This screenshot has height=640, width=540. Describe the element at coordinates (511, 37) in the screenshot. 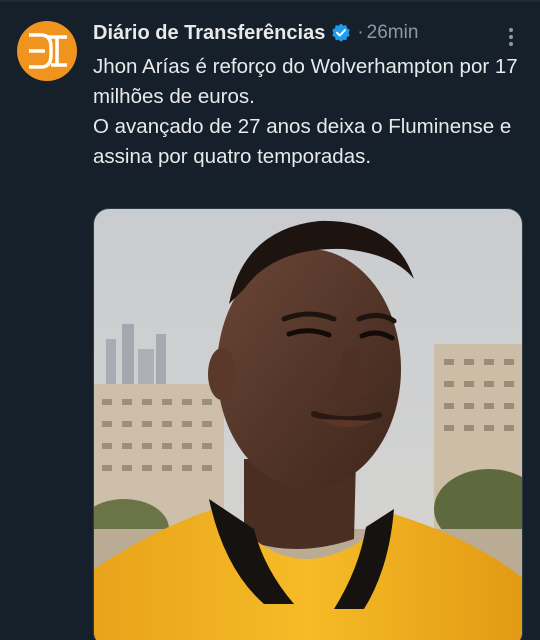

I see `more-options-icon` at that location.